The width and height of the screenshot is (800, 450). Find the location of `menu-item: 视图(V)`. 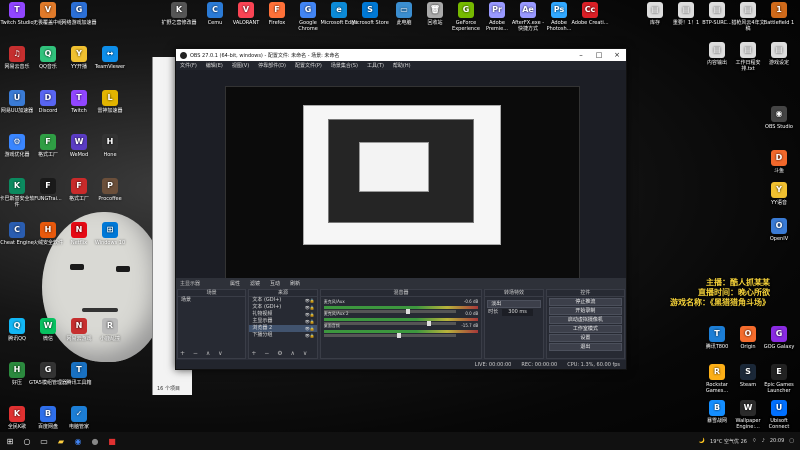

menu-item: 视图(V) is located at coordinates (240, 65).